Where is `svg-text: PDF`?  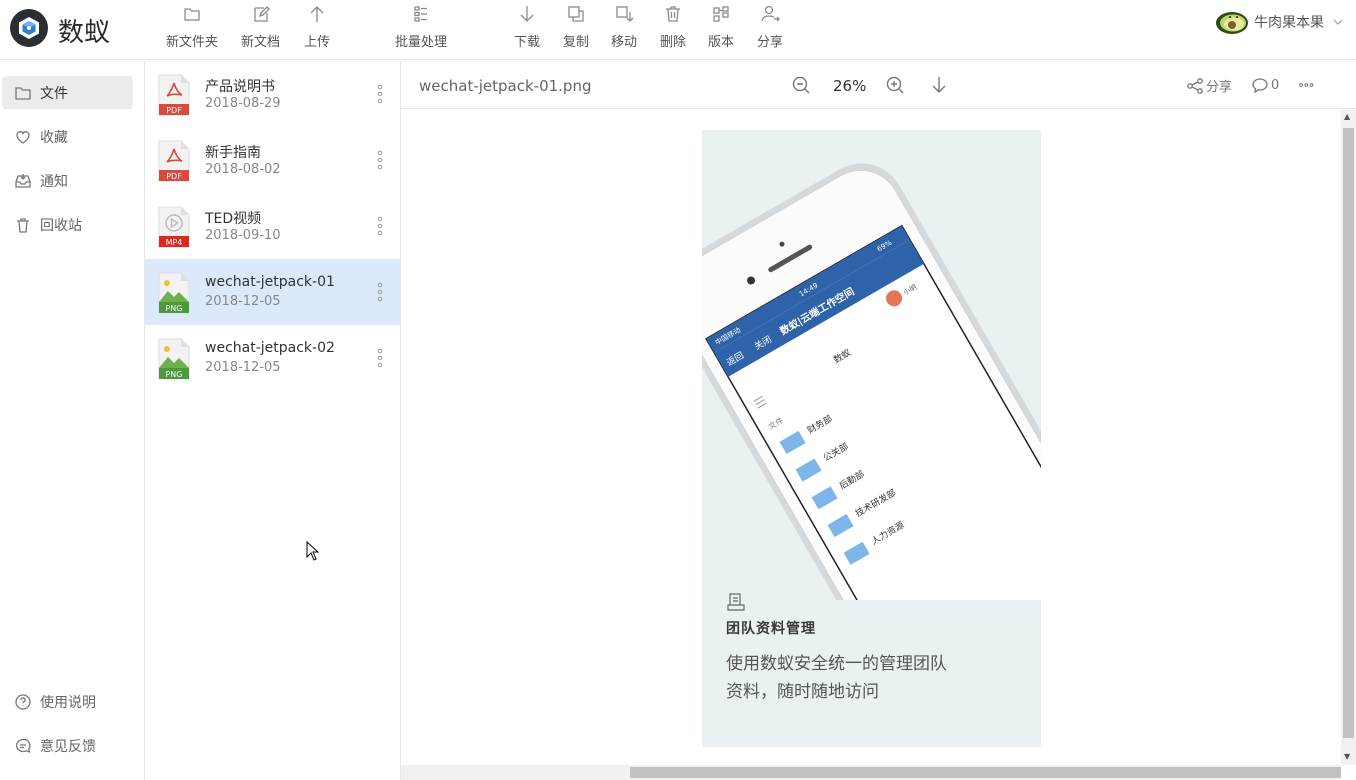 svg-text: PDF is located at coordinates (174, 176).